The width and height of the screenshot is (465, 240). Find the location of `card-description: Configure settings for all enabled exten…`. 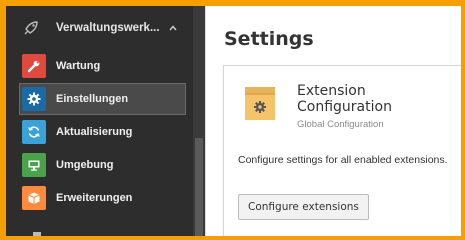

card-description: Configure settings for all enabled exten… is located at coordinates (343, 160).